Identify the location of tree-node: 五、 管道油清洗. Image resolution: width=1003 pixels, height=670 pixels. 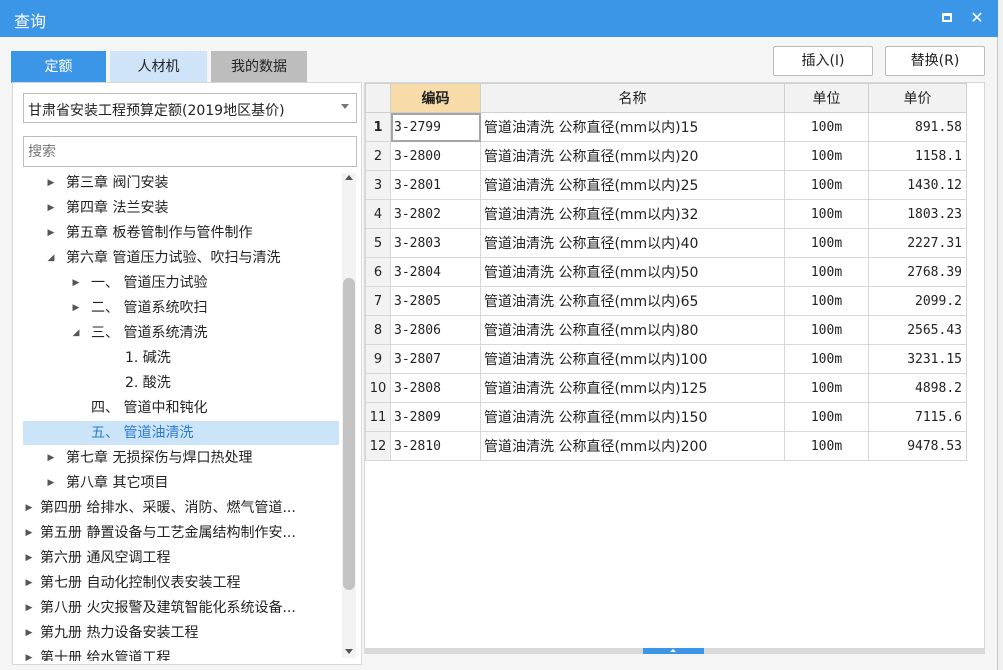
(181, 433).